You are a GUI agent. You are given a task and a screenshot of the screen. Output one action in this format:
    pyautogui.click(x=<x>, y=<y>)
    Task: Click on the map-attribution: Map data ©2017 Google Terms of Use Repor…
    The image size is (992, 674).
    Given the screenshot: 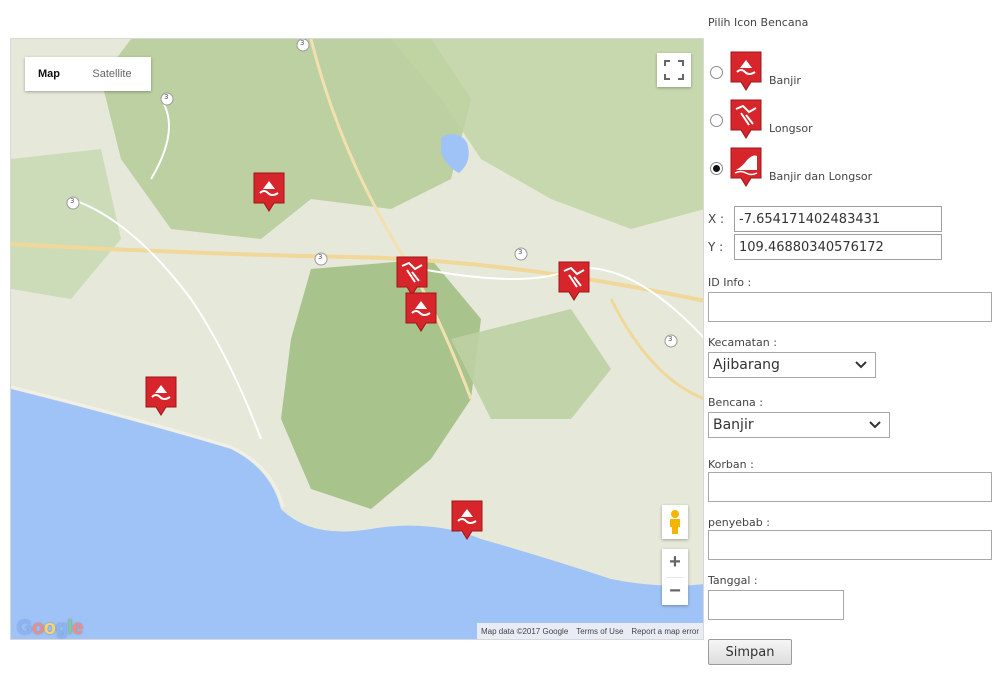 What is the action you would take?
    pyautogui.click(x=589, y=631)
    